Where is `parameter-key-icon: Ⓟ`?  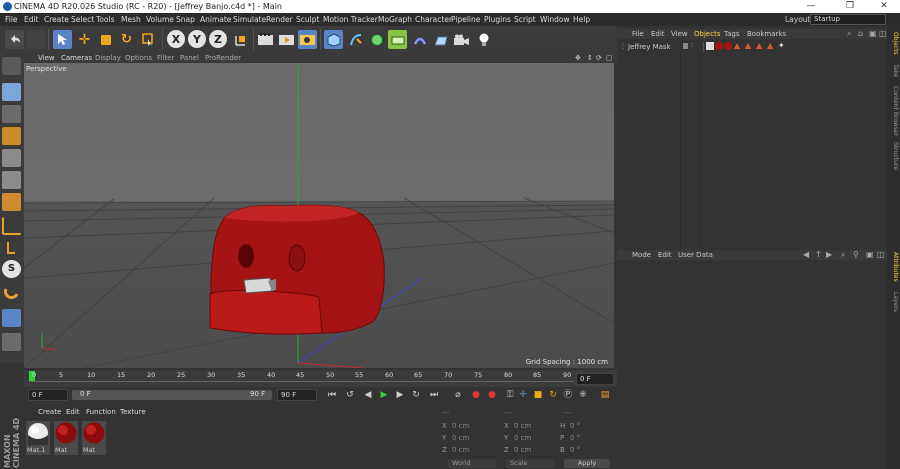 parameter-key-icon: Ⓟ is located at coordinates (568, 395).